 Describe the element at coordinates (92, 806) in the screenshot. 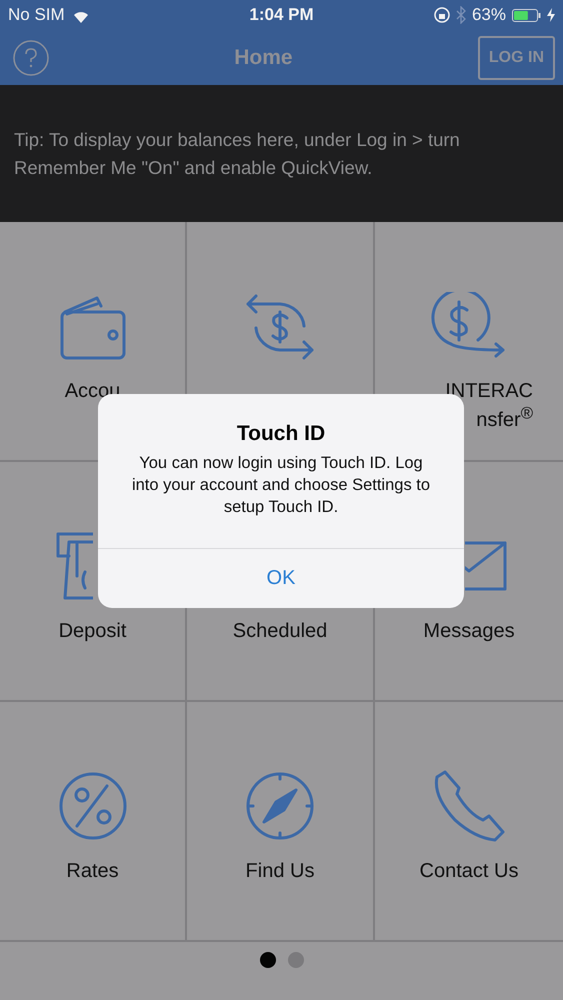

I see `percent-icon` at that location.